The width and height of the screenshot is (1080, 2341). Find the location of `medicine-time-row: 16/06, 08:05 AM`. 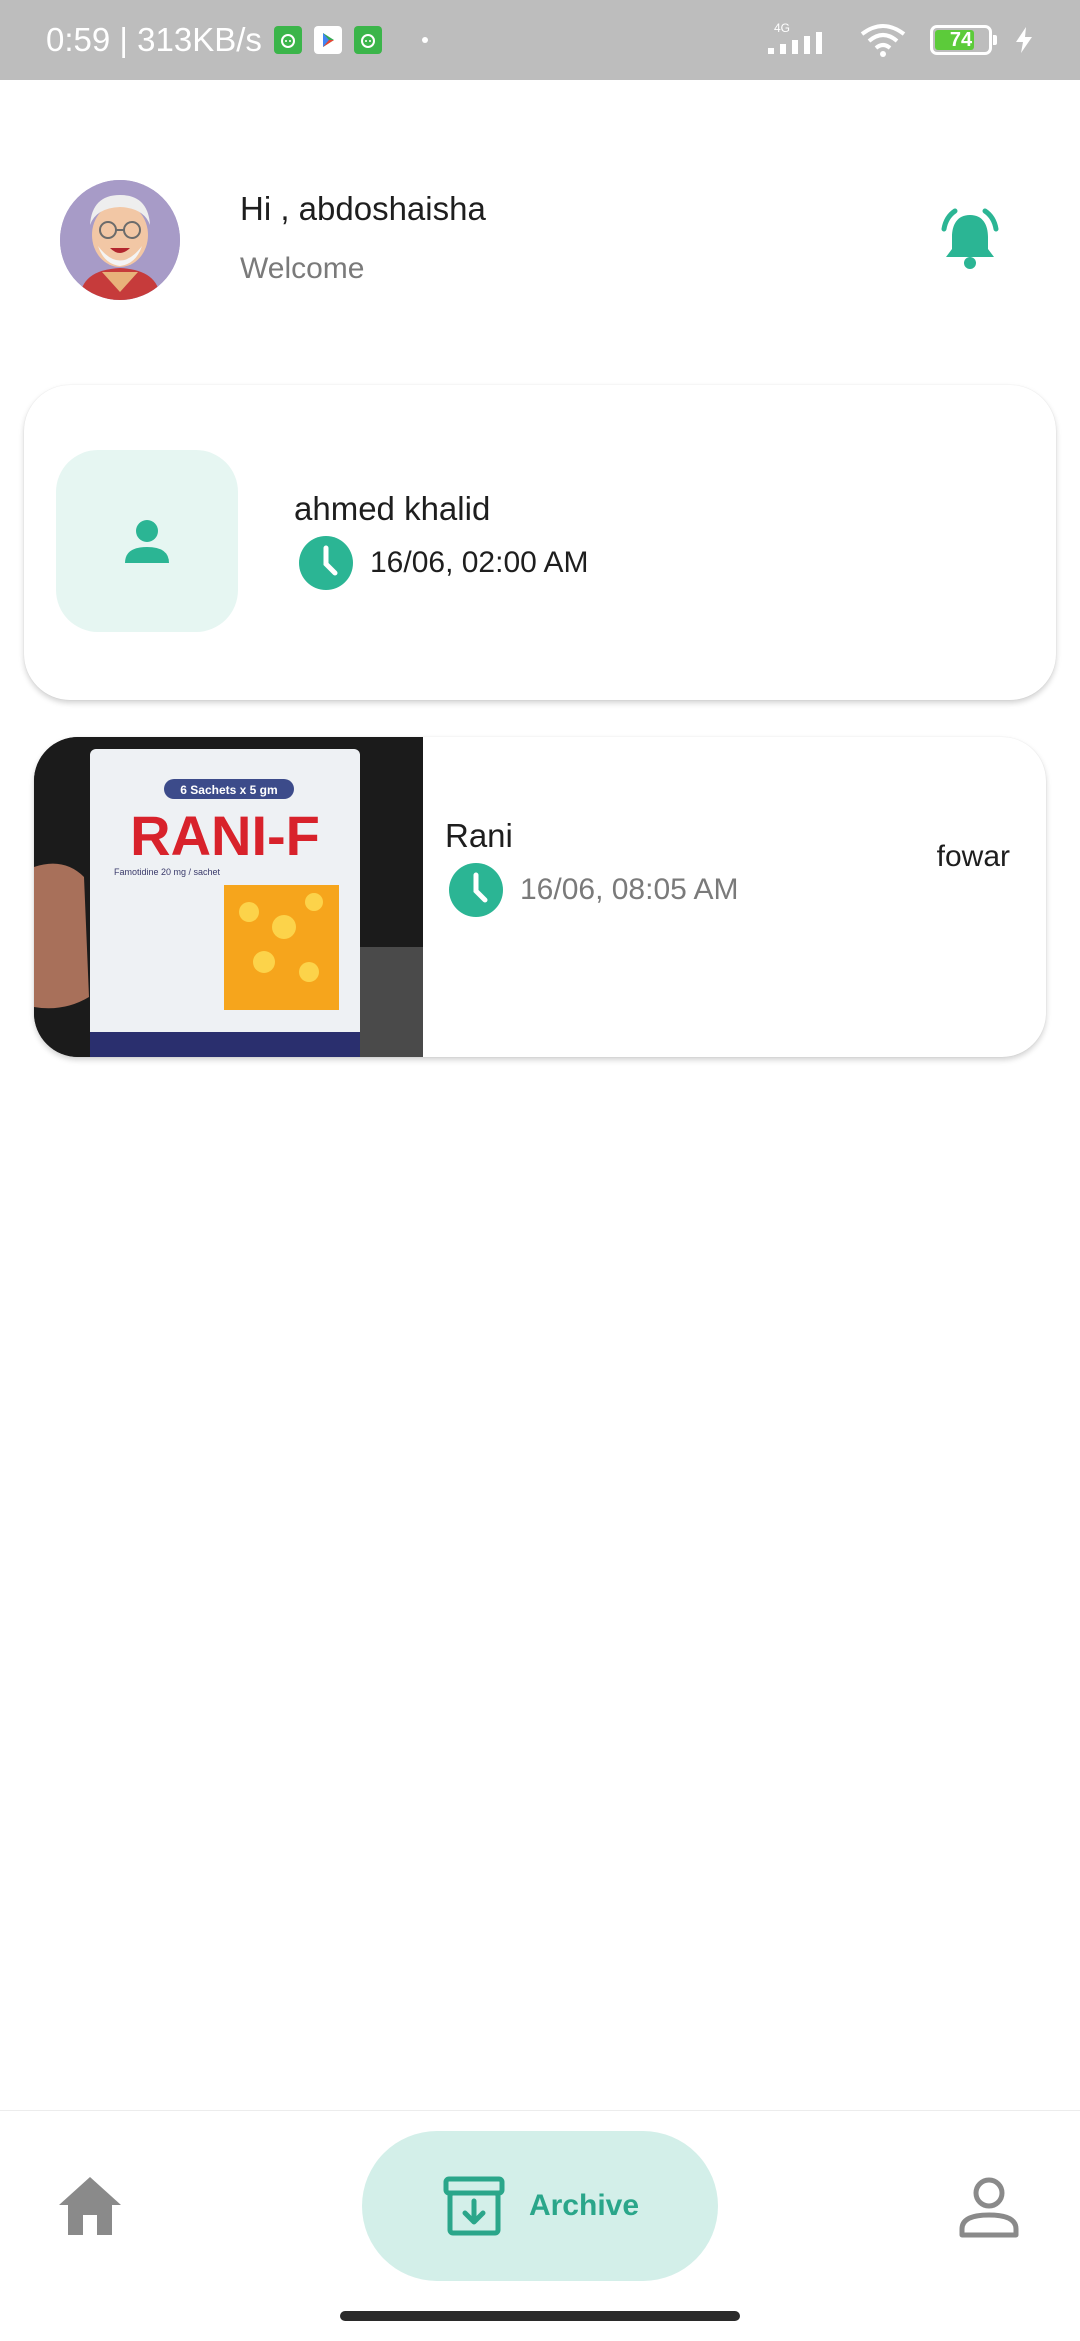

medicine-time-row: 16/06, 08:05 AM is located at coordinates (593, 890).